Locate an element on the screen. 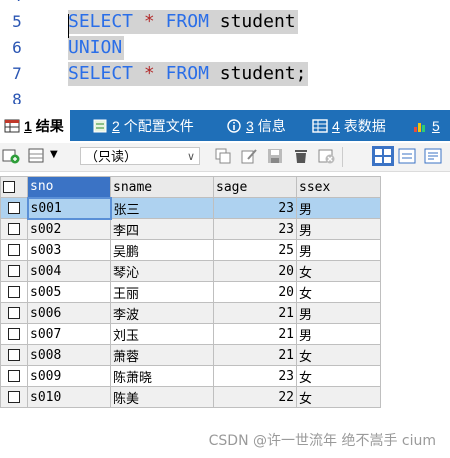  cell-sname: 萧蓉 is located at coordinates (162, 355).